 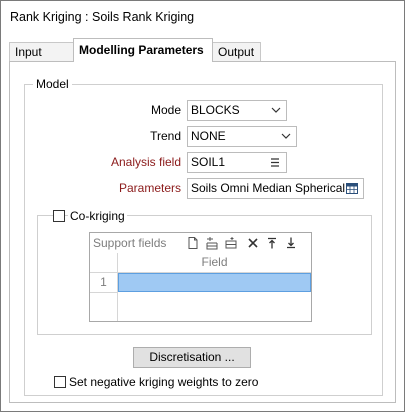 What do you see at coordinates (52, 84) in the screenshot?
I see `model-legend: Model` at bounding box center [52, 84].